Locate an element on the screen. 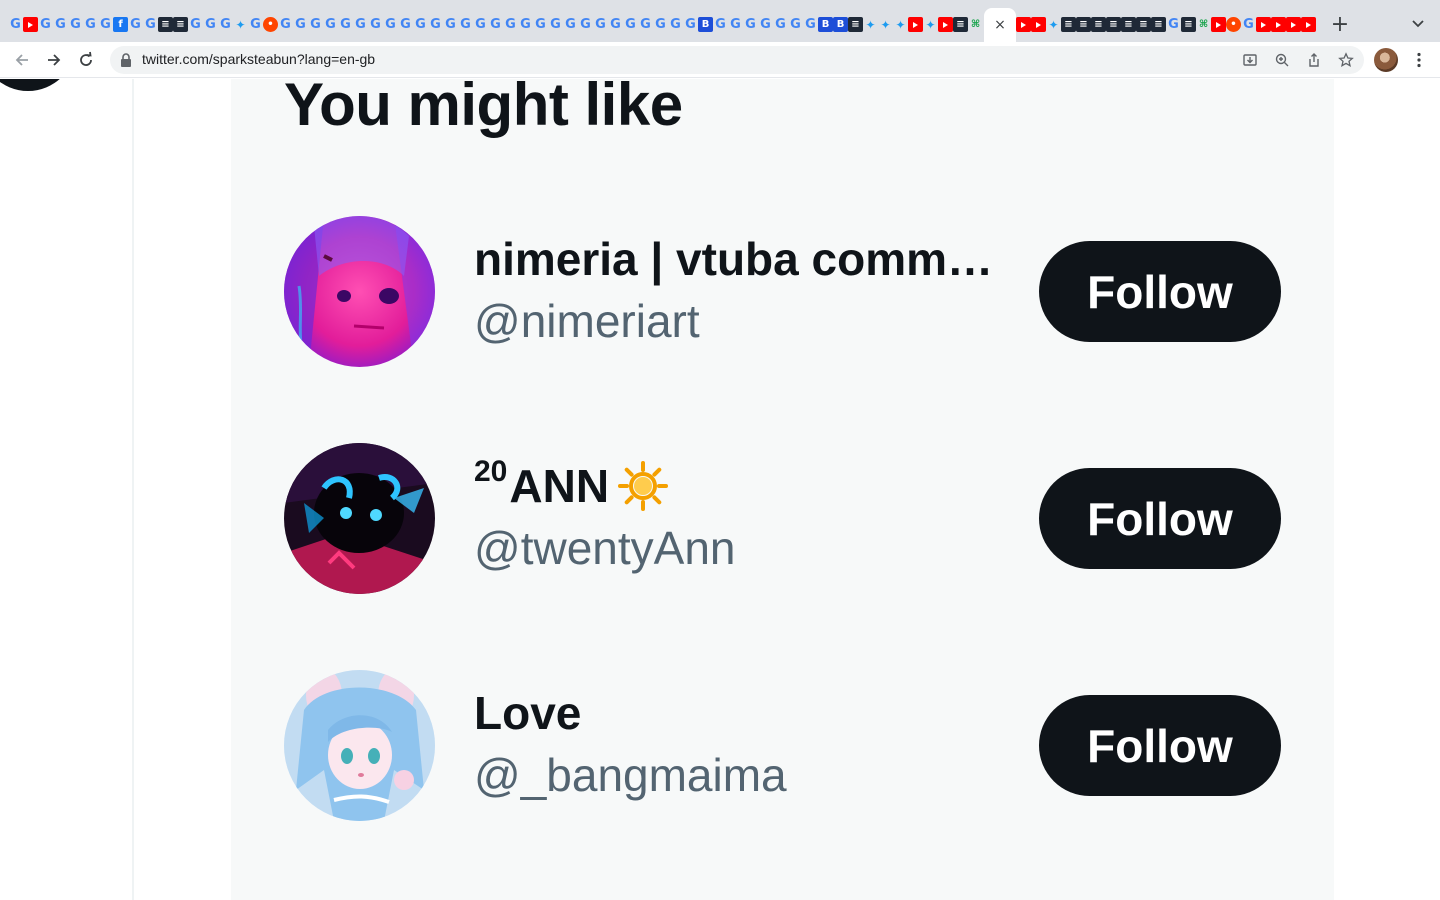 The height and width of the screenshot is (900, 1440). forward-arrow-icon is located at coordinates (54, 60).